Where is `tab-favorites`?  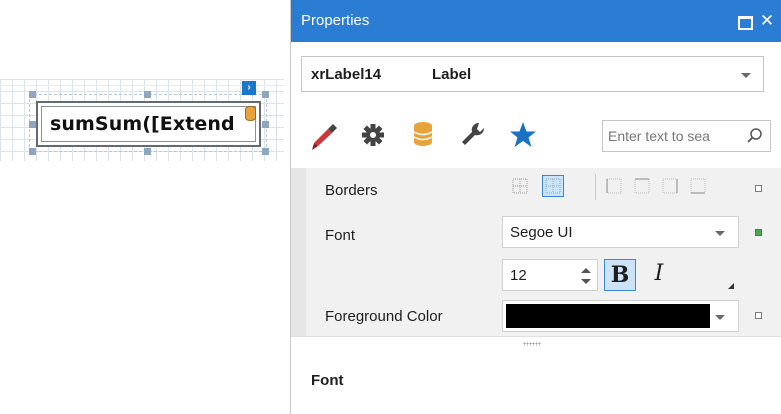
tab-favorites is located at coordinates (523, 135).